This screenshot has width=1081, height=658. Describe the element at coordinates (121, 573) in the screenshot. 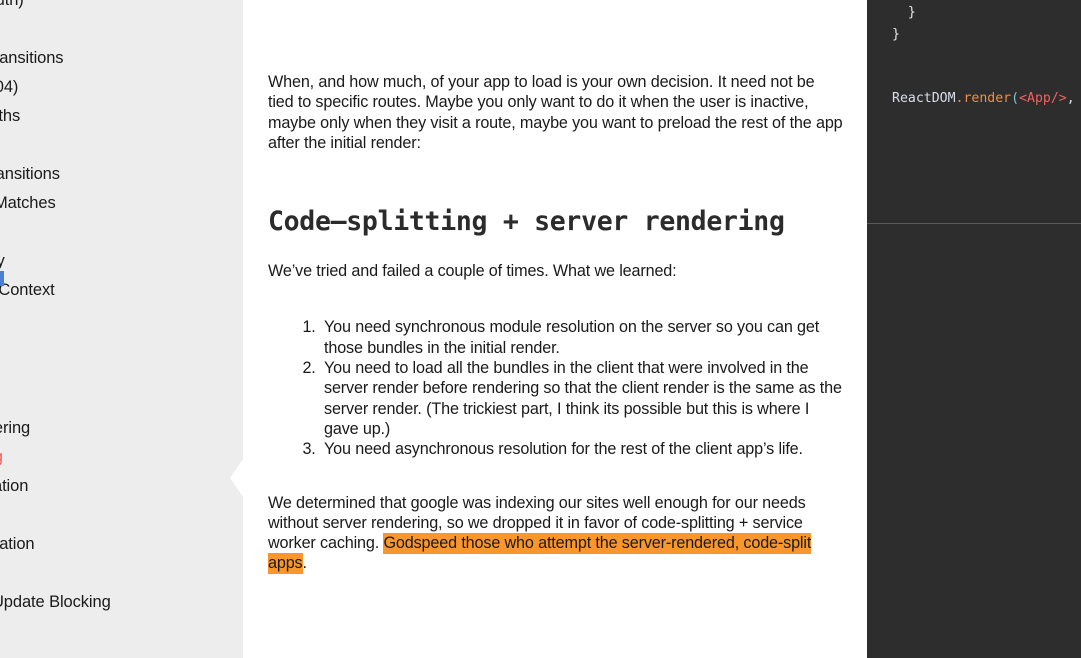

I see `sidebar-item-static-routes: Routes` at that location.